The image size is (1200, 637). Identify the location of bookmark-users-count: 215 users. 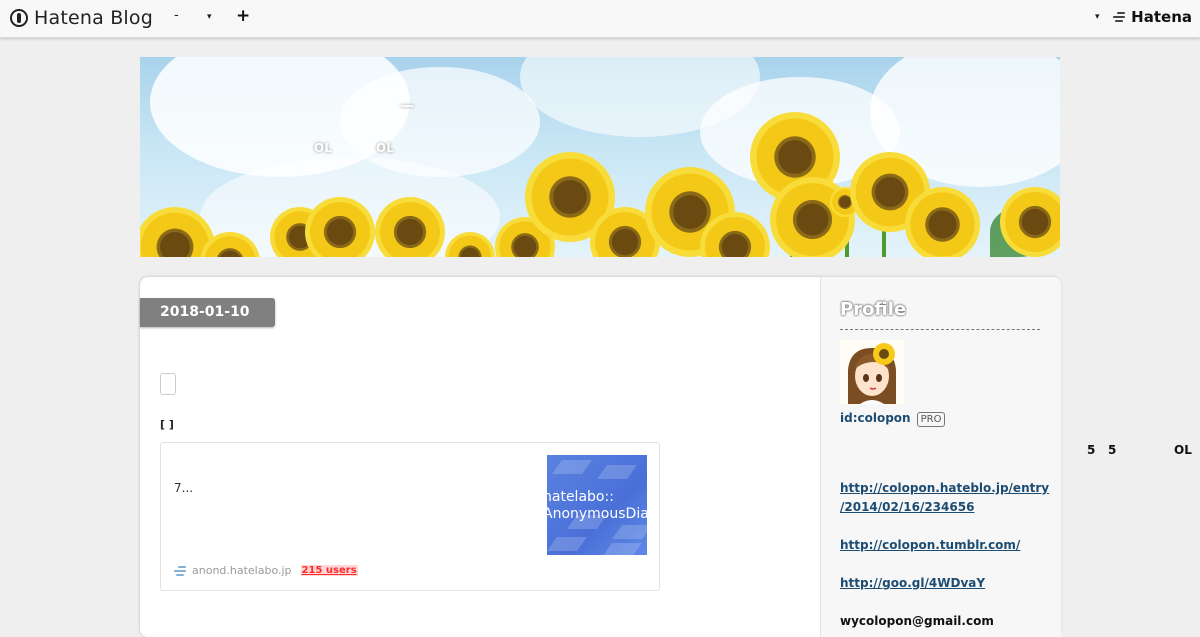
(329, 570).